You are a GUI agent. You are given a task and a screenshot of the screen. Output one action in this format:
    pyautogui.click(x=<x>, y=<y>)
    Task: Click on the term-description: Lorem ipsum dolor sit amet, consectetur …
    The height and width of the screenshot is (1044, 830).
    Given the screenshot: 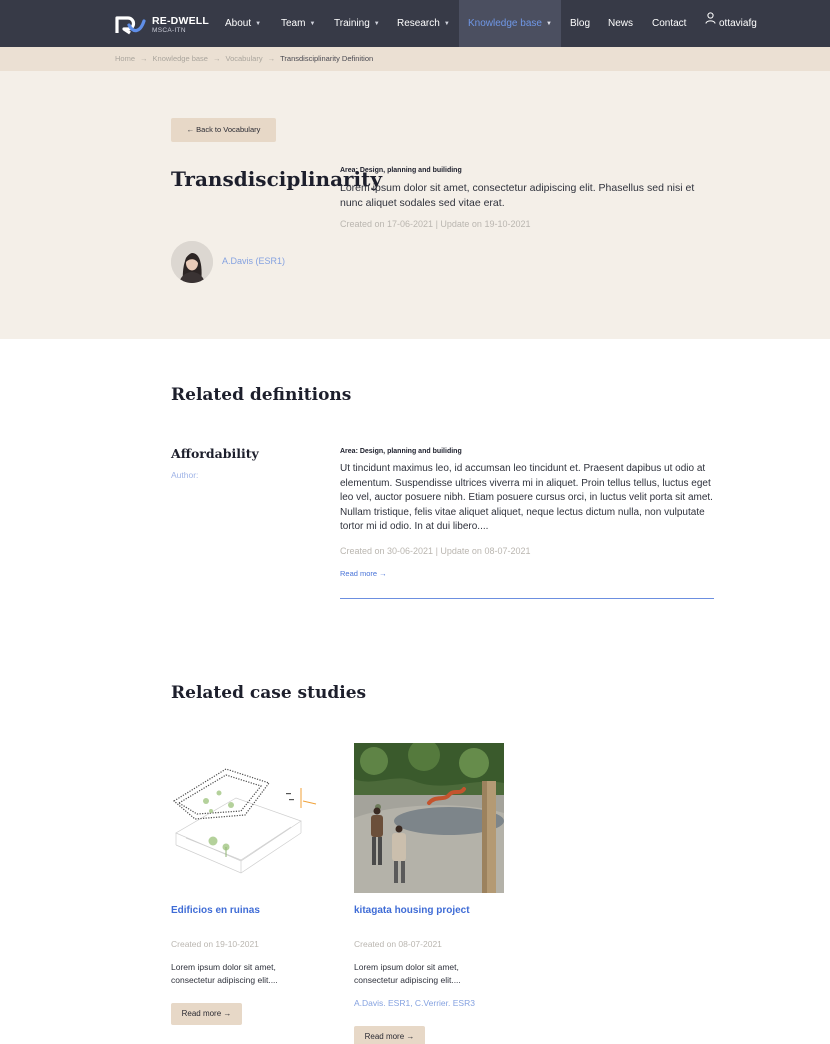 What is the action you would take?
    pyautogui.click(x=517, y=195)
    